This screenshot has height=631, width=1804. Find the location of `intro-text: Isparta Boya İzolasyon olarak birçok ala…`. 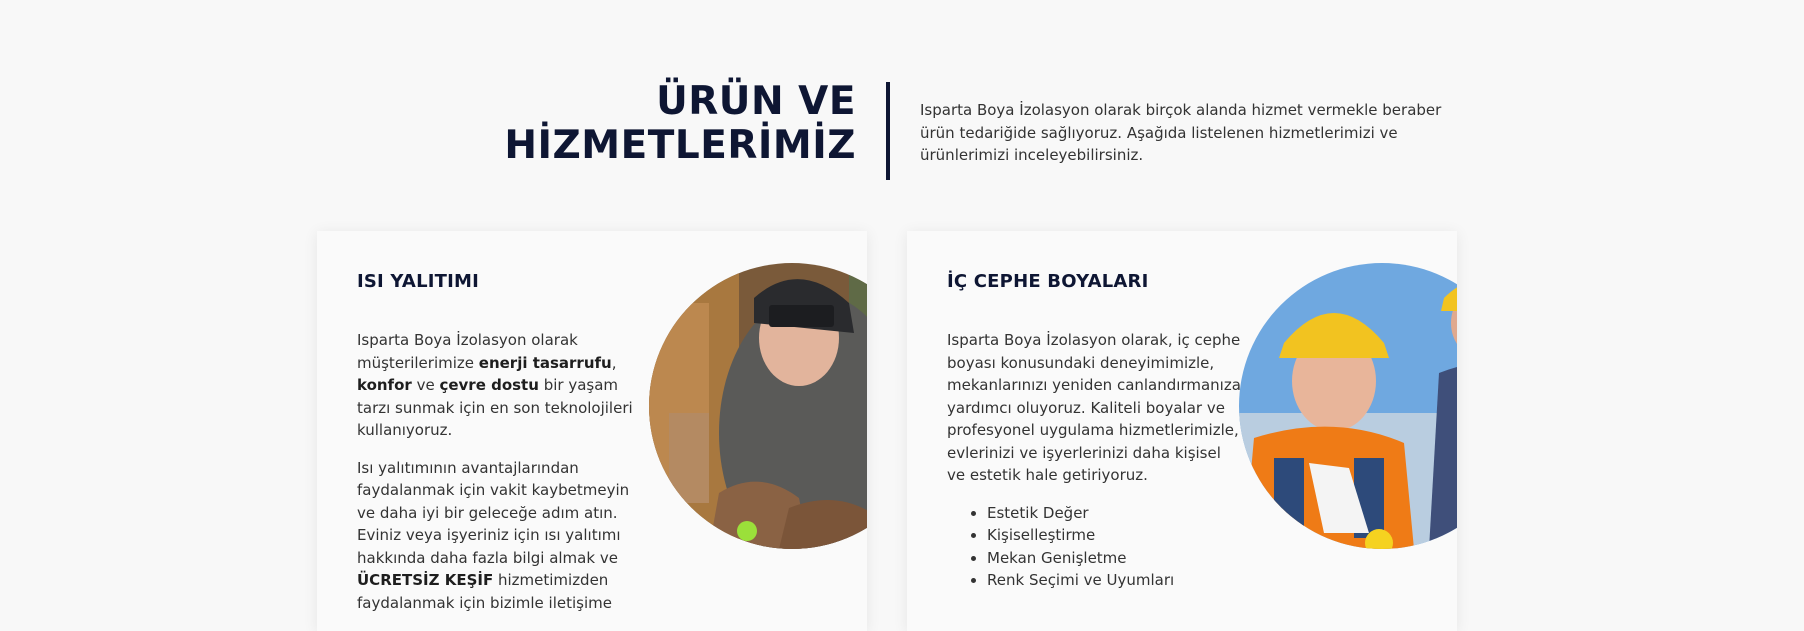

intro-text: Isparta Boya İzolasyon olarak birçok ala… is located at coordinates (1181, 132).